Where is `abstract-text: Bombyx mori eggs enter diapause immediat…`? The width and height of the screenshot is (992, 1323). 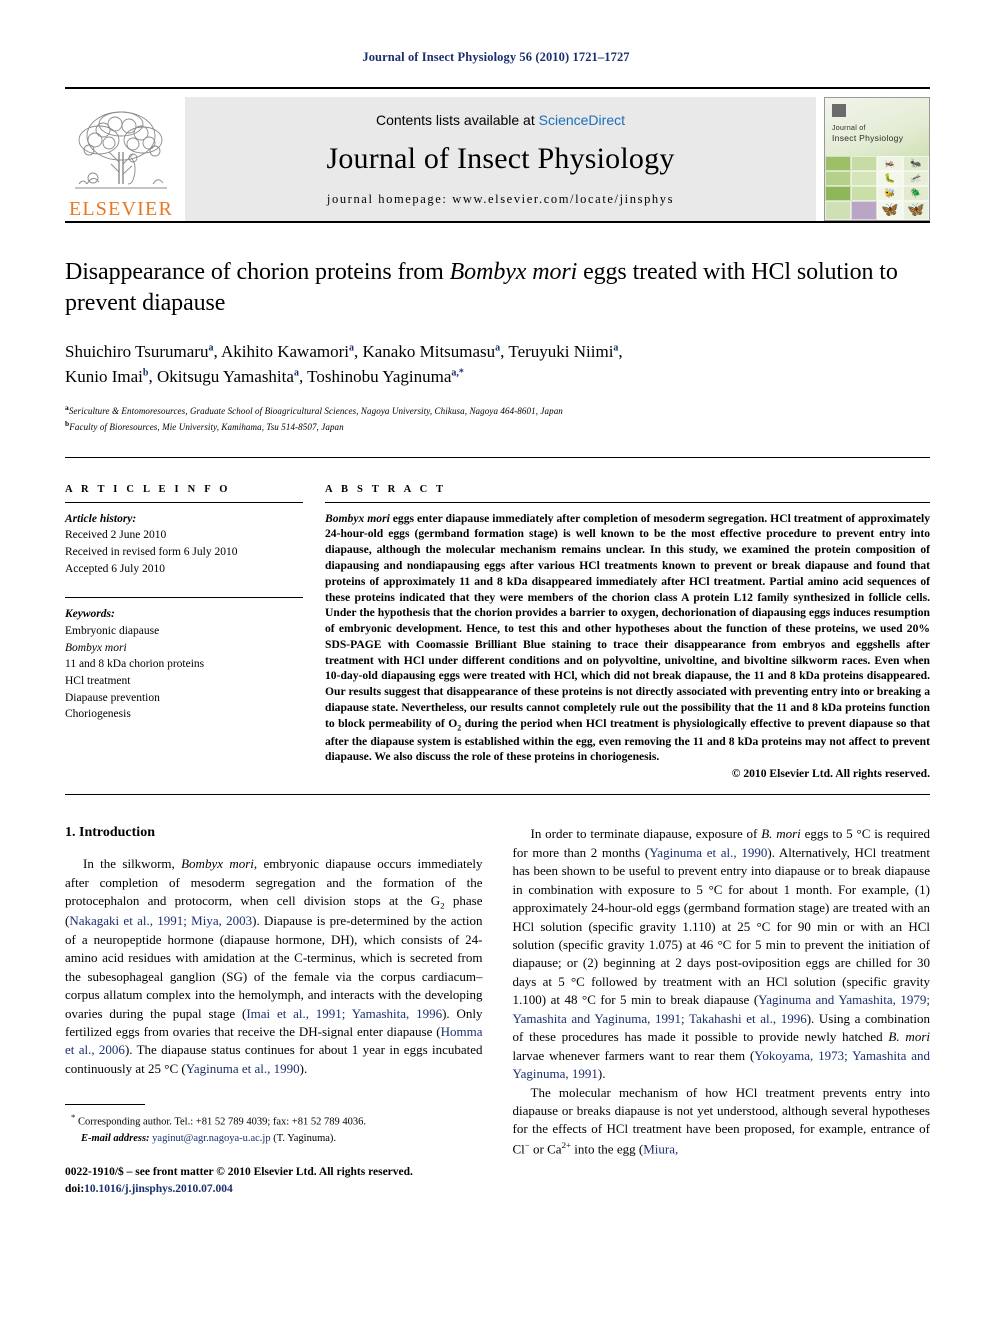
abstract-text: Bombyx mori eggs enter diapause immediat… is located at coordinates (627, 638).